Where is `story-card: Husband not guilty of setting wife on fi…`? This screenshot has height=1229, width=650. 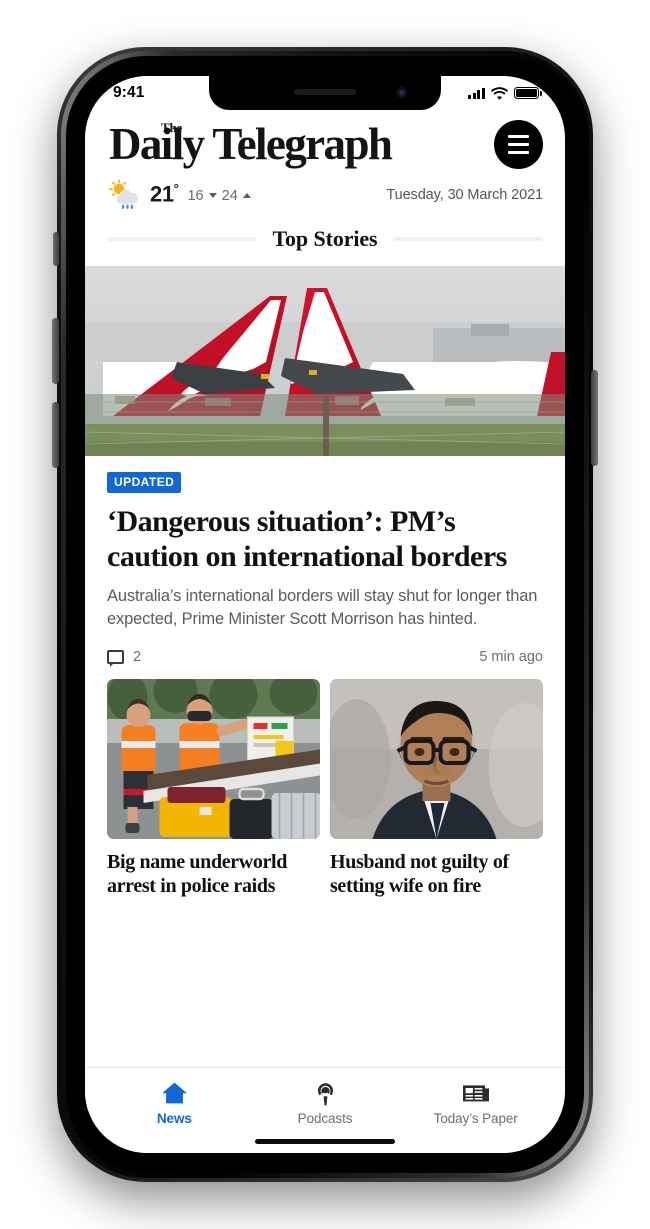 story-card: Husband not guilty of setting wife on fi… is located at coordinates (436, 788).